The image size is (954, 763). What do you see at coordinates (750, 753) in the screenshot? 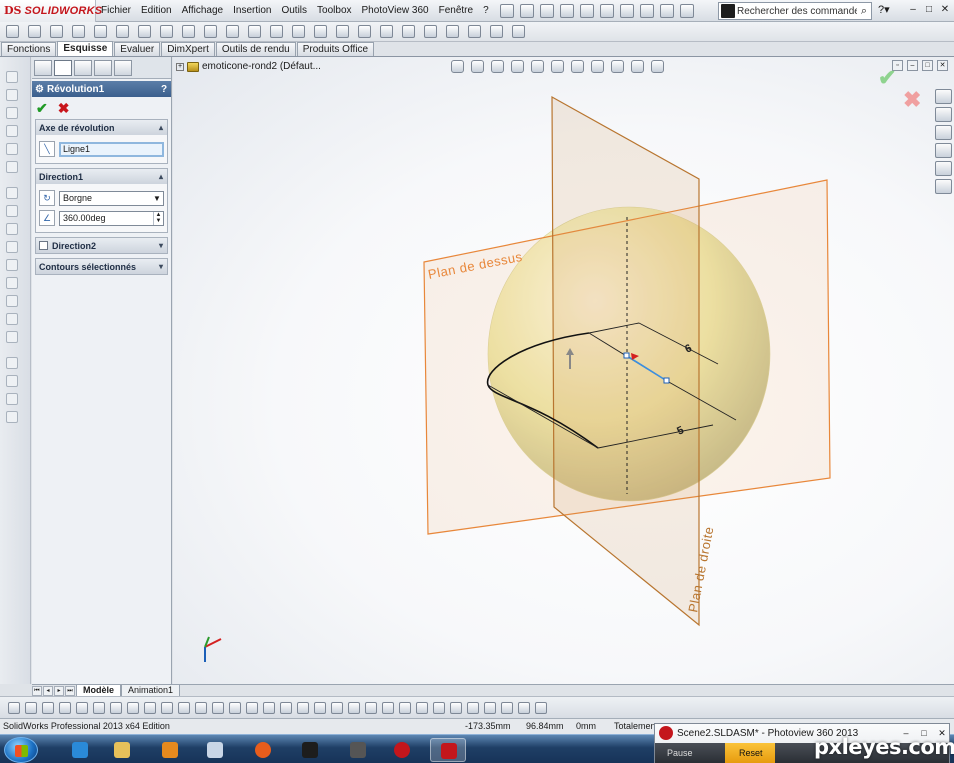
I see `reset-button: Reset` at bounding box center [750, 753].